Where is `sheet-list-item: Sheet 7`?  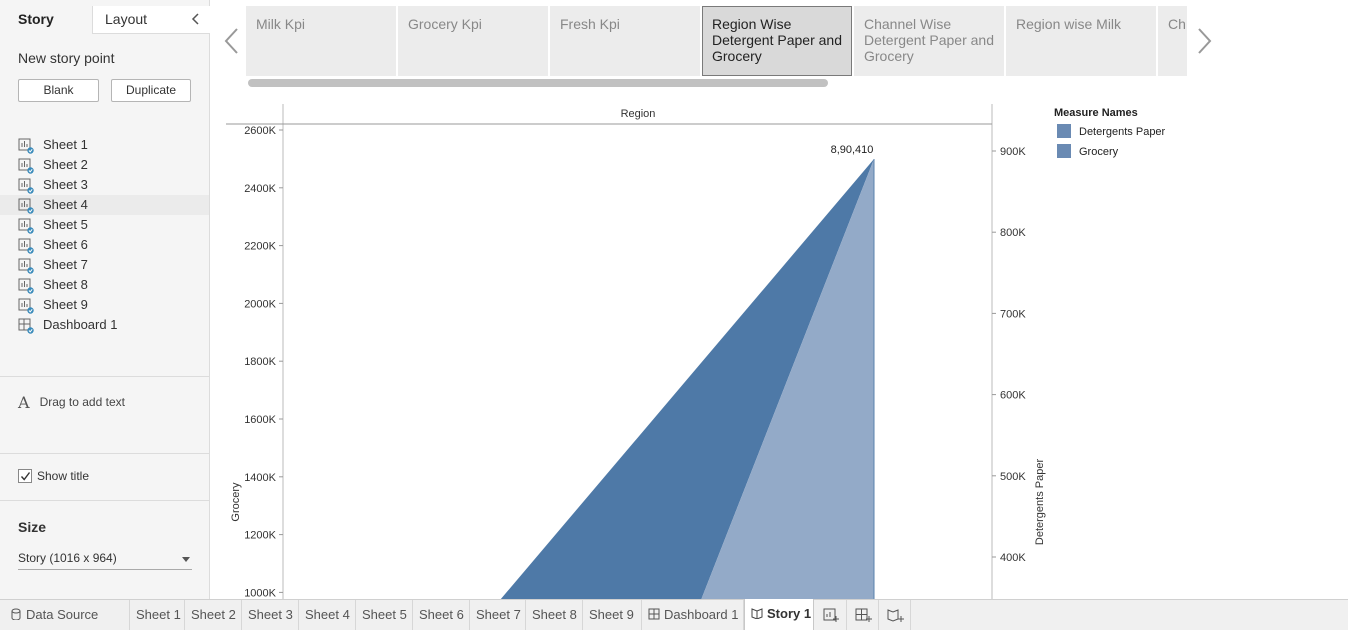
sheet-list-item: Sheet 7 is located at coordinates (104, 265).